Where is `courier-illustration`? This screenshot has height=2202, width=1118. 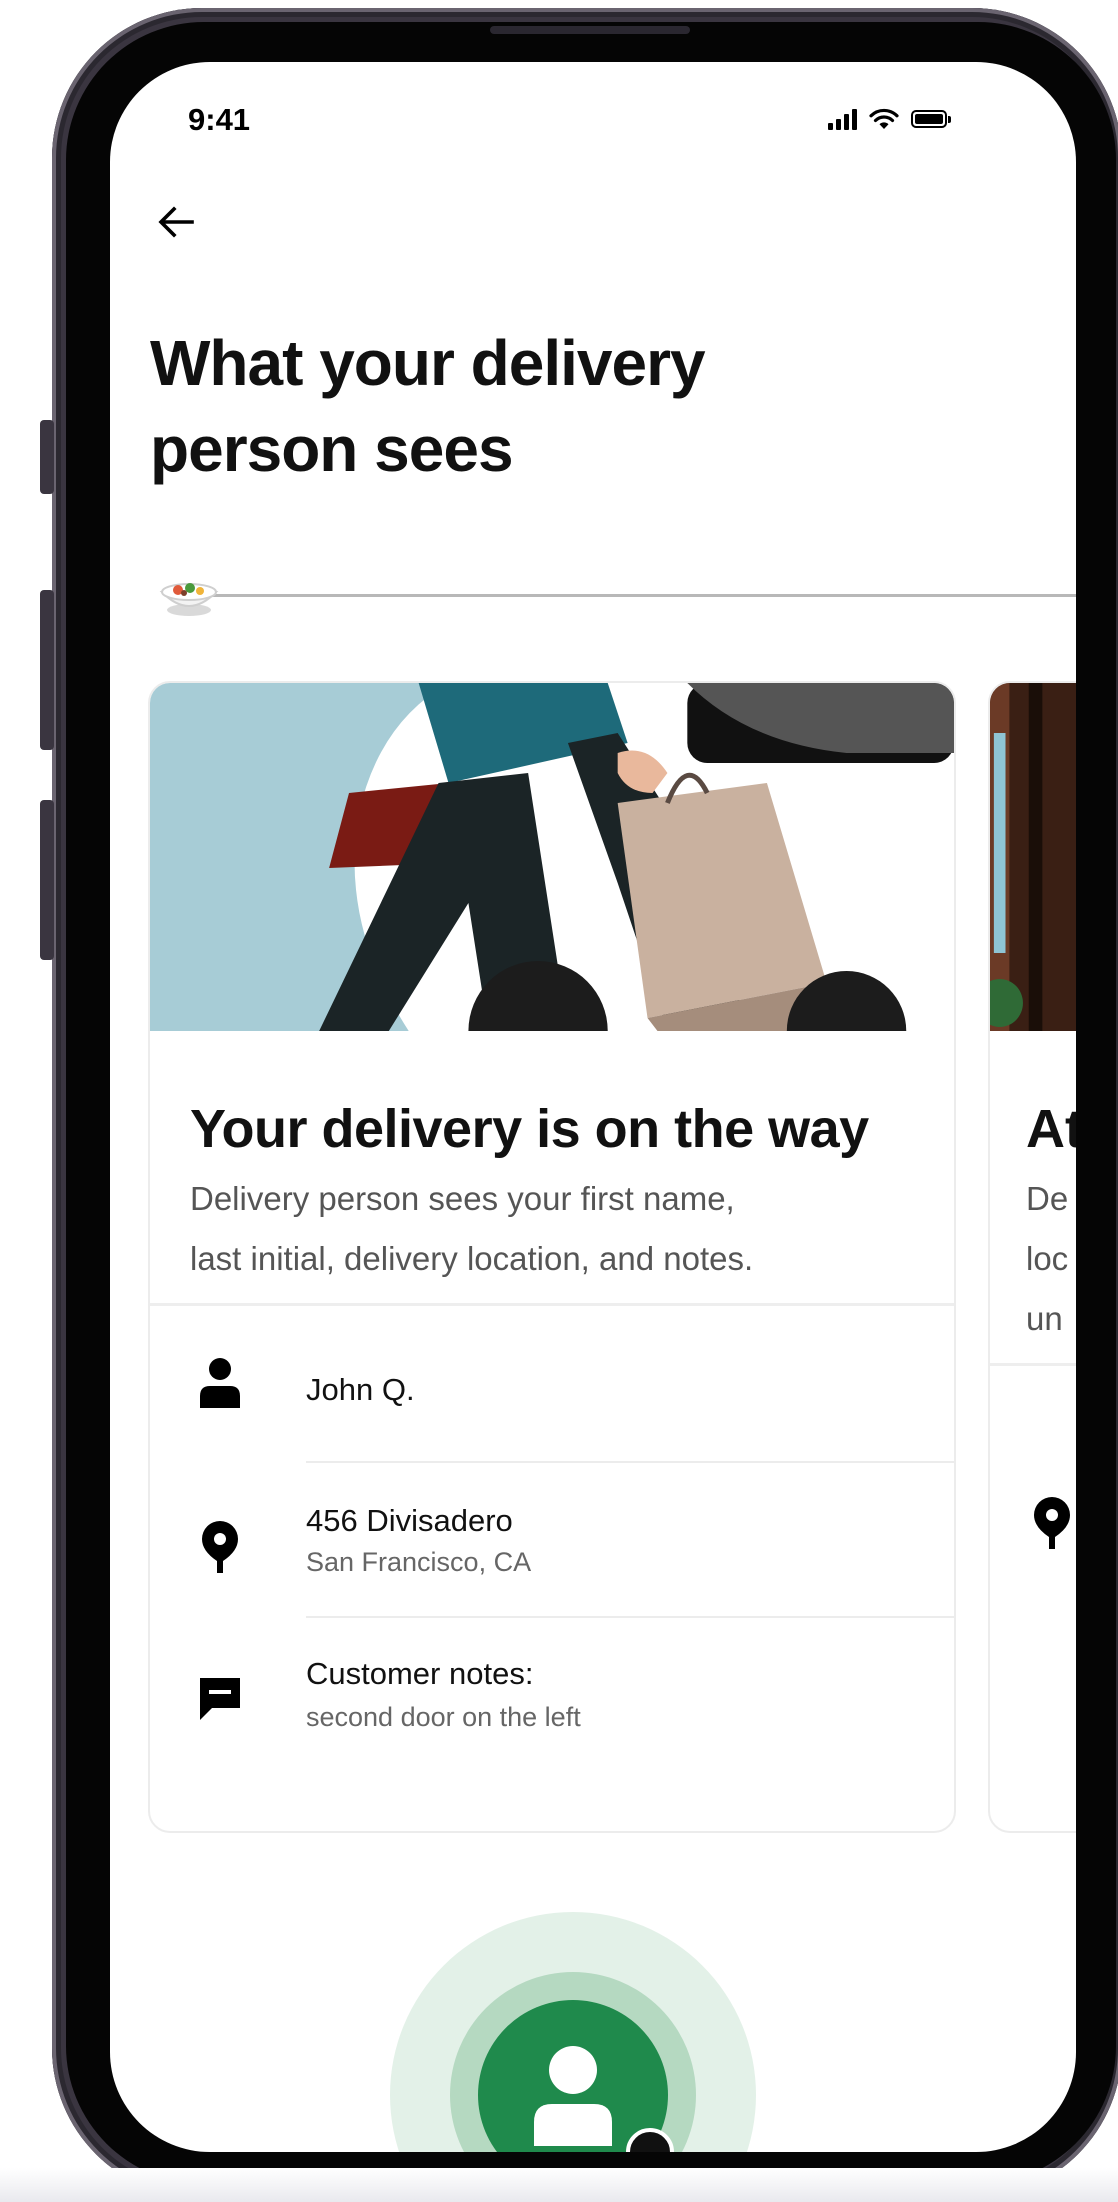 courier-illustration is located at coordinates (552, 857).